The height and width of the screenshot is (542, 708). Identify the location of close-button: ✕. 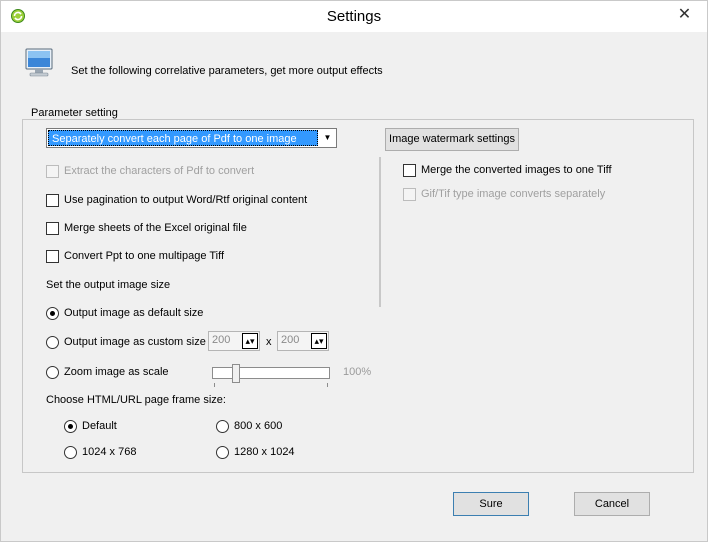
(684, 15).